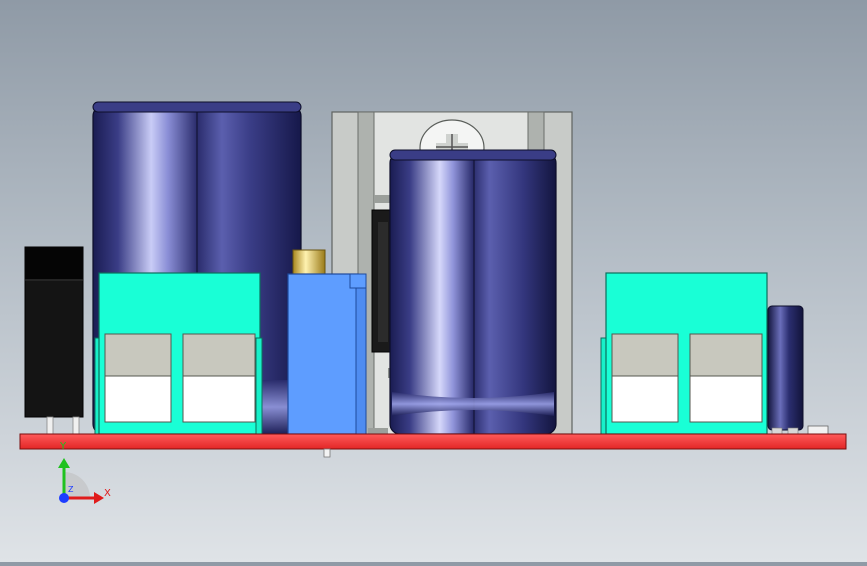  I want to click on smd-component, so click(818, 430).